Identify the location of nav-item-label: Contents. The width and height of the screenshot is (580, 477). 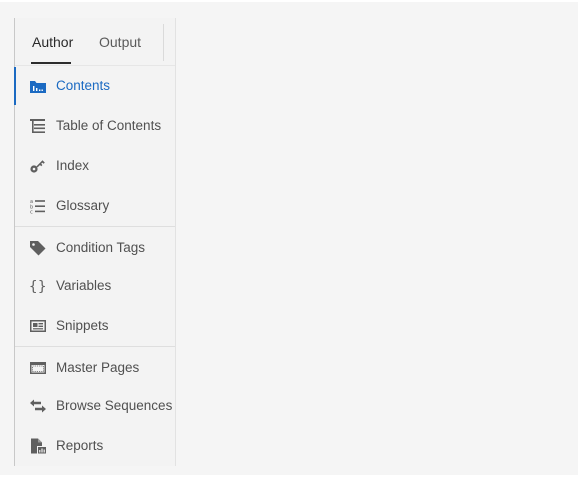
(83, 85).